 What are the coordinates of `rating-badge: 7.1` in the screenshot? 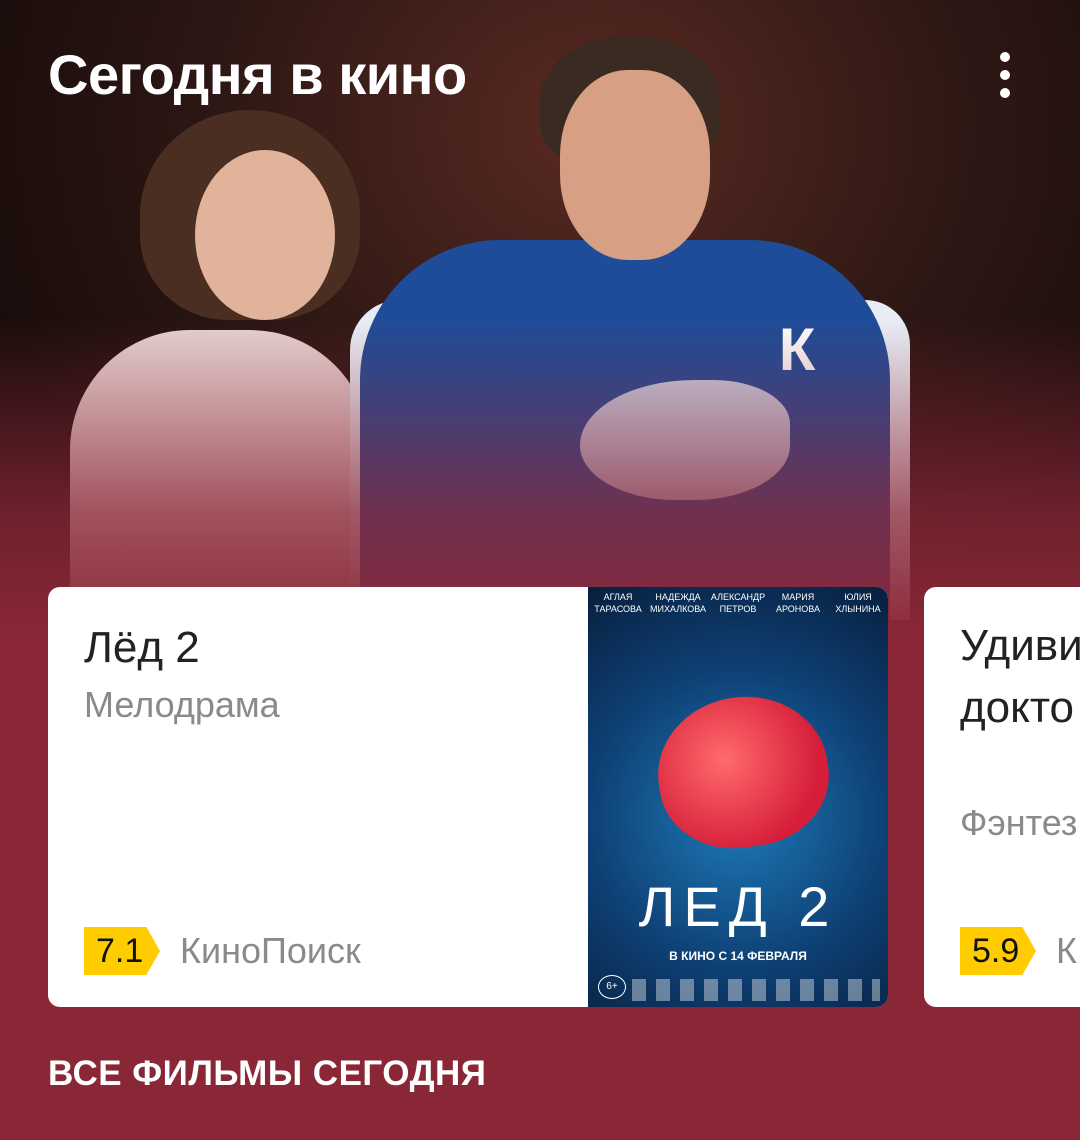 It's located at (122, 951).